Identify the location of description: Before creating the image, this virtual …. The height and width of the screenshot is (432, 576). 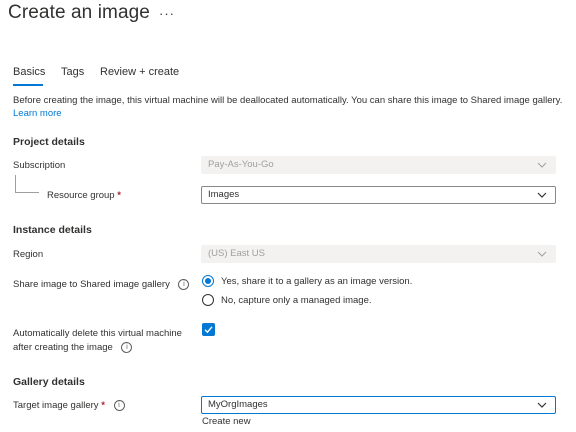
(288, 107).